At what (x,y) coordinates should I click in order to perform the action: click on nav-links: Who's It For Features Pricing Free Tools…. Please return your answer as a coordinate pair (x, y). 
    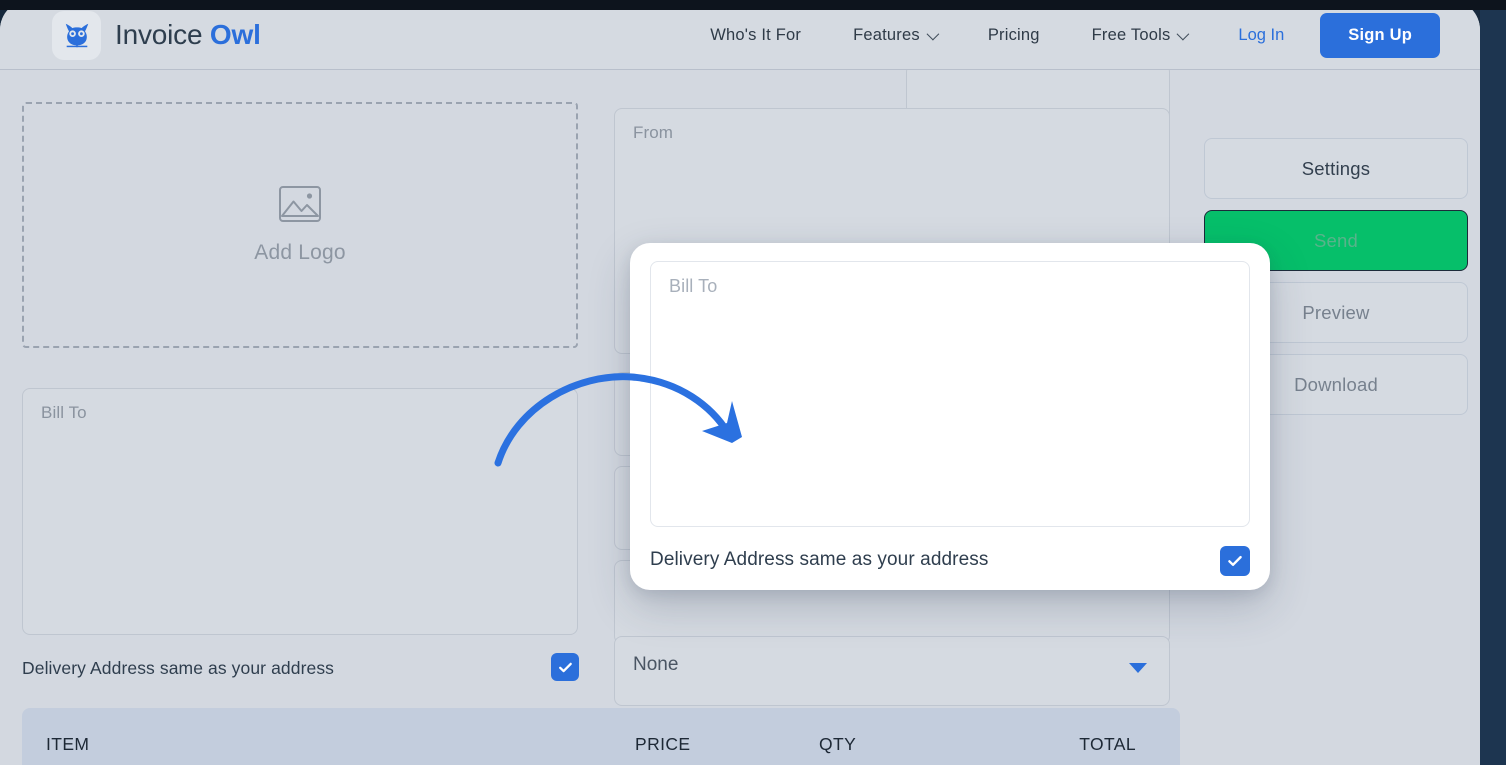
    Looking at the image, I should click on (1062, 35).